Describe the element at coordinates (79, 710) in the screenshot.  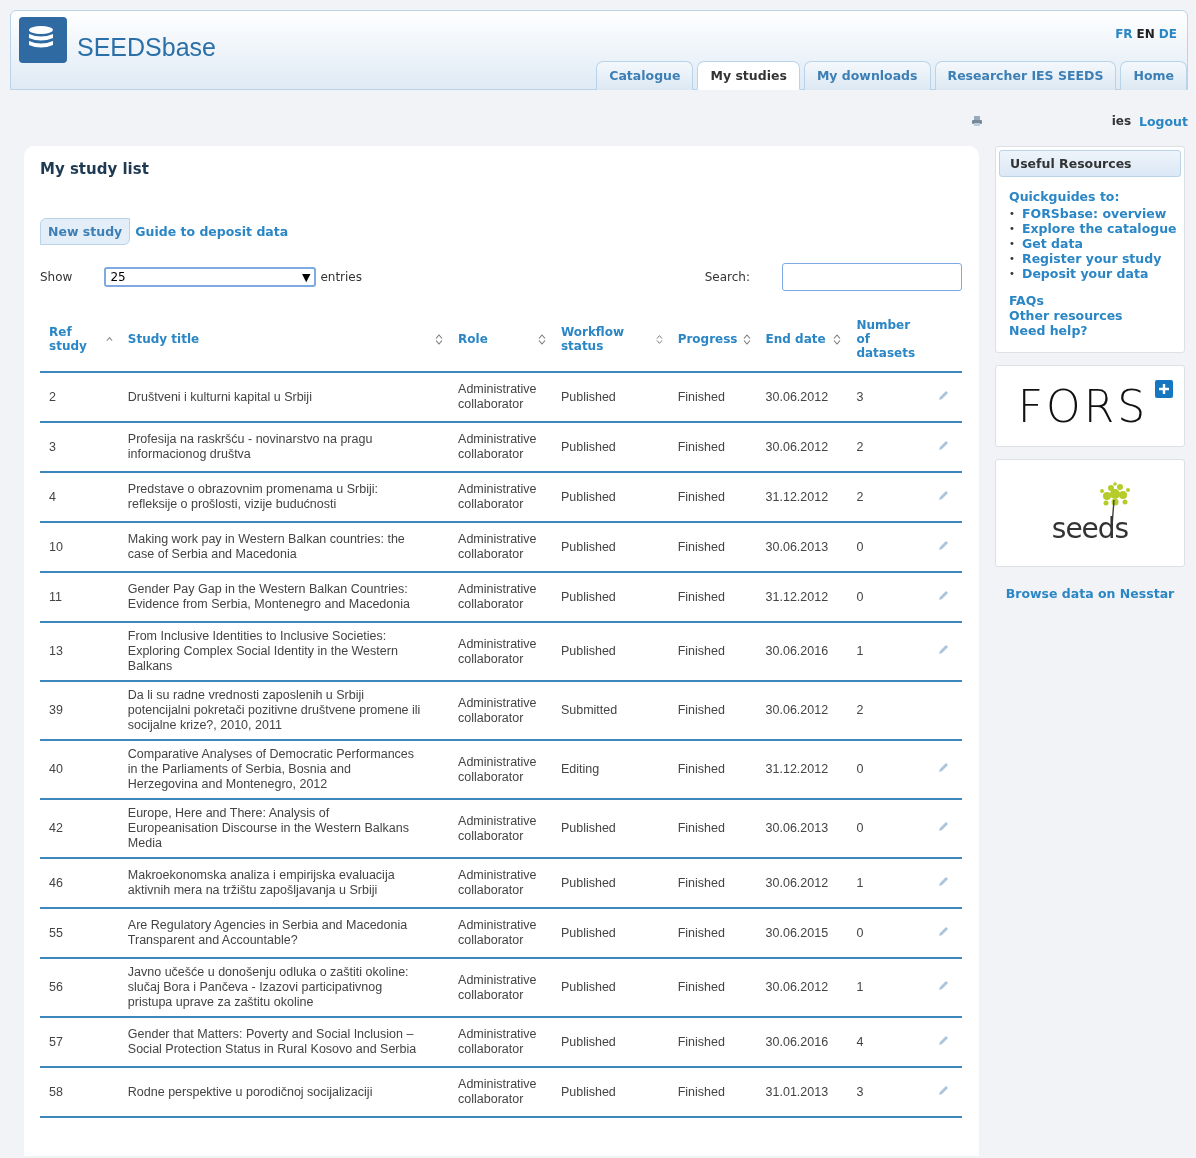
I see `table-cell: 39` at that location.